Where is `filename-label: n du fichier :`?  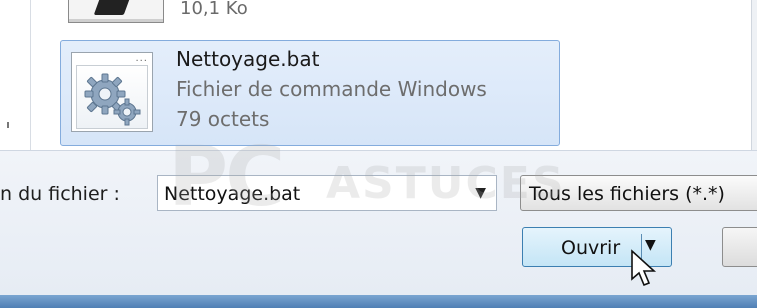
filename-label: n du fichier : is located at coordinates (60, 194).